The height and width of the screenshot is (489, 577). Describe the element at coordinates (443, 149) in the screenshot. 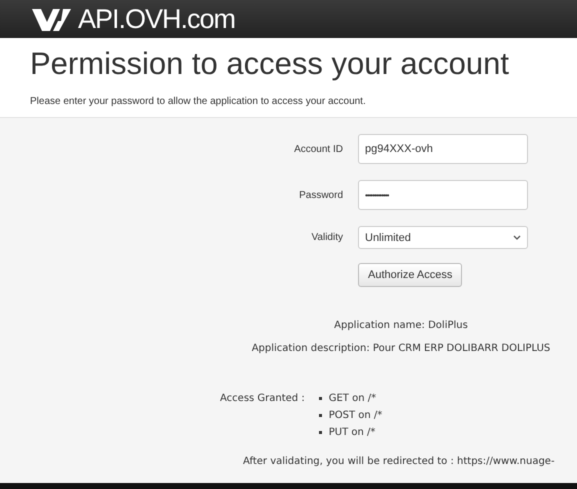

I see `input-field: pg94XXX-ovh` at that location.